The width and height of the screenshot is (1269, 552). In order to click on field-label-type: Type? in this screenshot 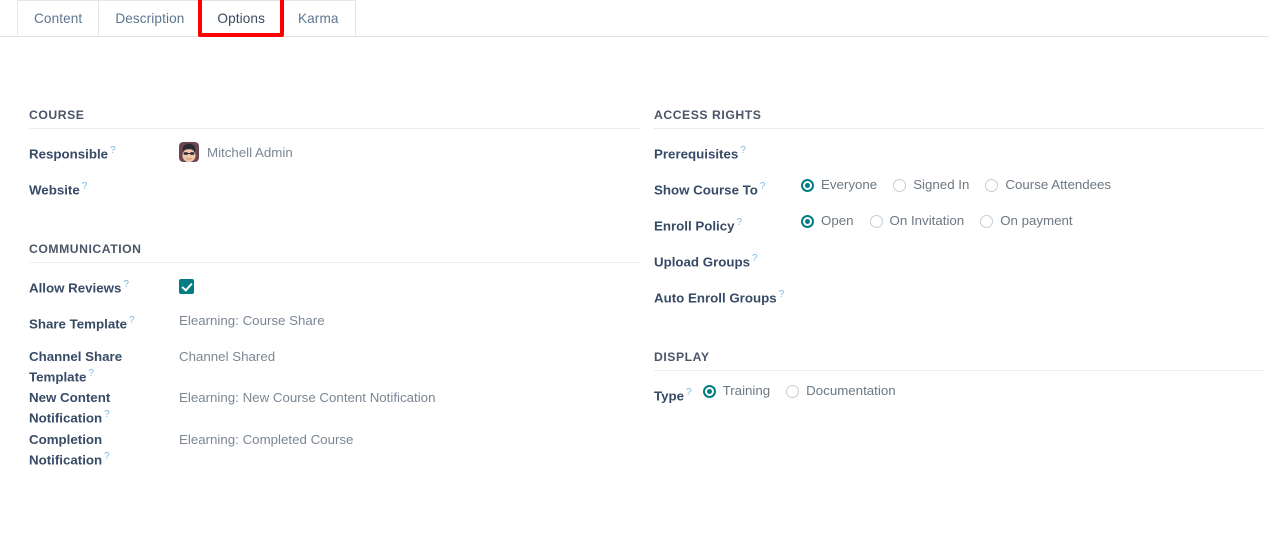, I will do `click(678, 393)`.